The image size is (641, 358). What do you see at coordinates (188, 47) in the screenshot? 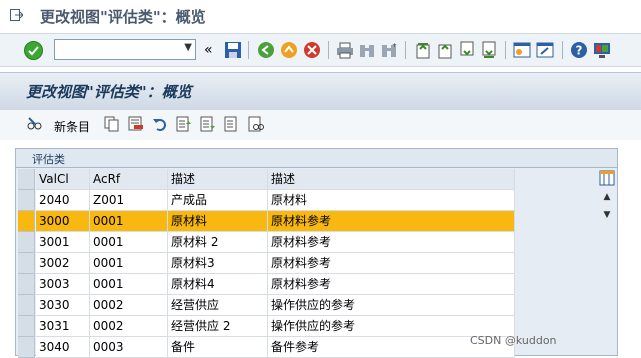
I see `chevron-down-icon: ▼` at bounding box center [188, 47].